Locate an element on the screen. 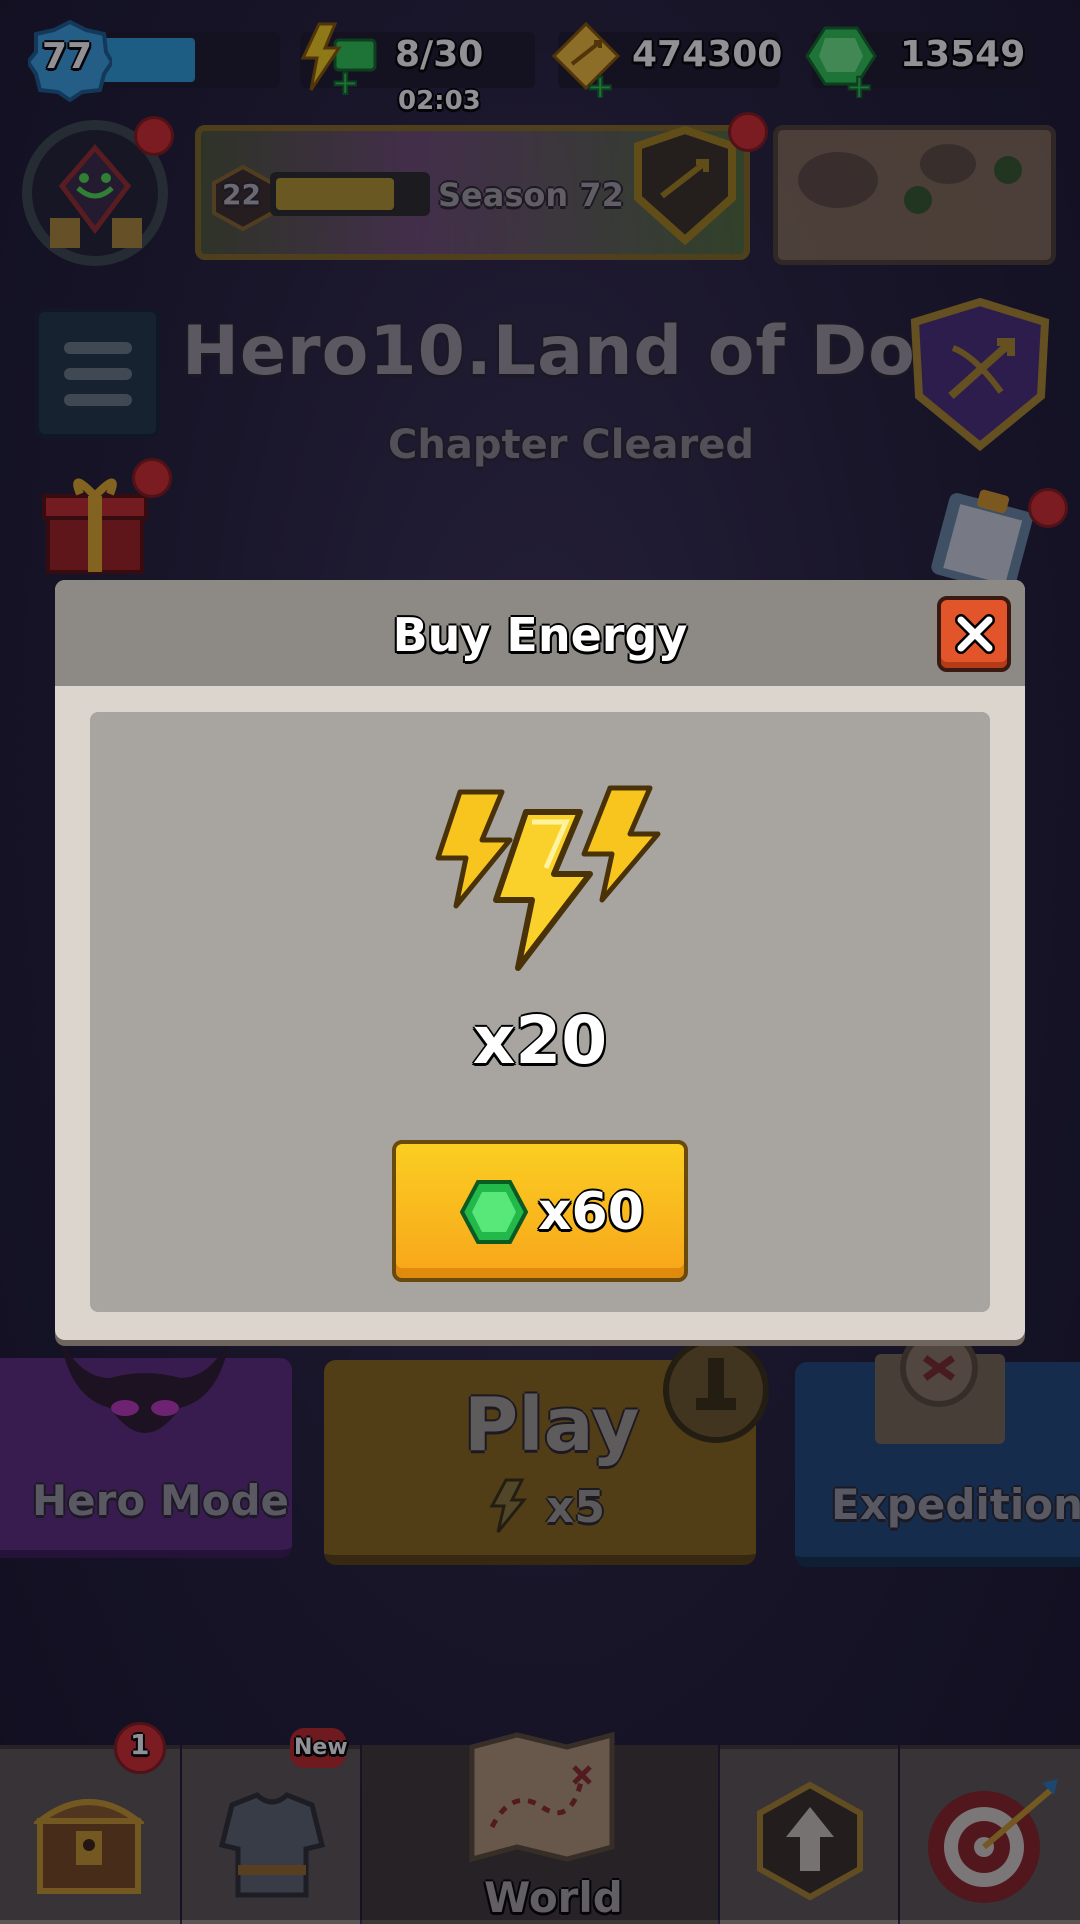 The width and height of the screenshot is (1080, 1924). buy-button: x60 is located at coordinates (540, 1211).